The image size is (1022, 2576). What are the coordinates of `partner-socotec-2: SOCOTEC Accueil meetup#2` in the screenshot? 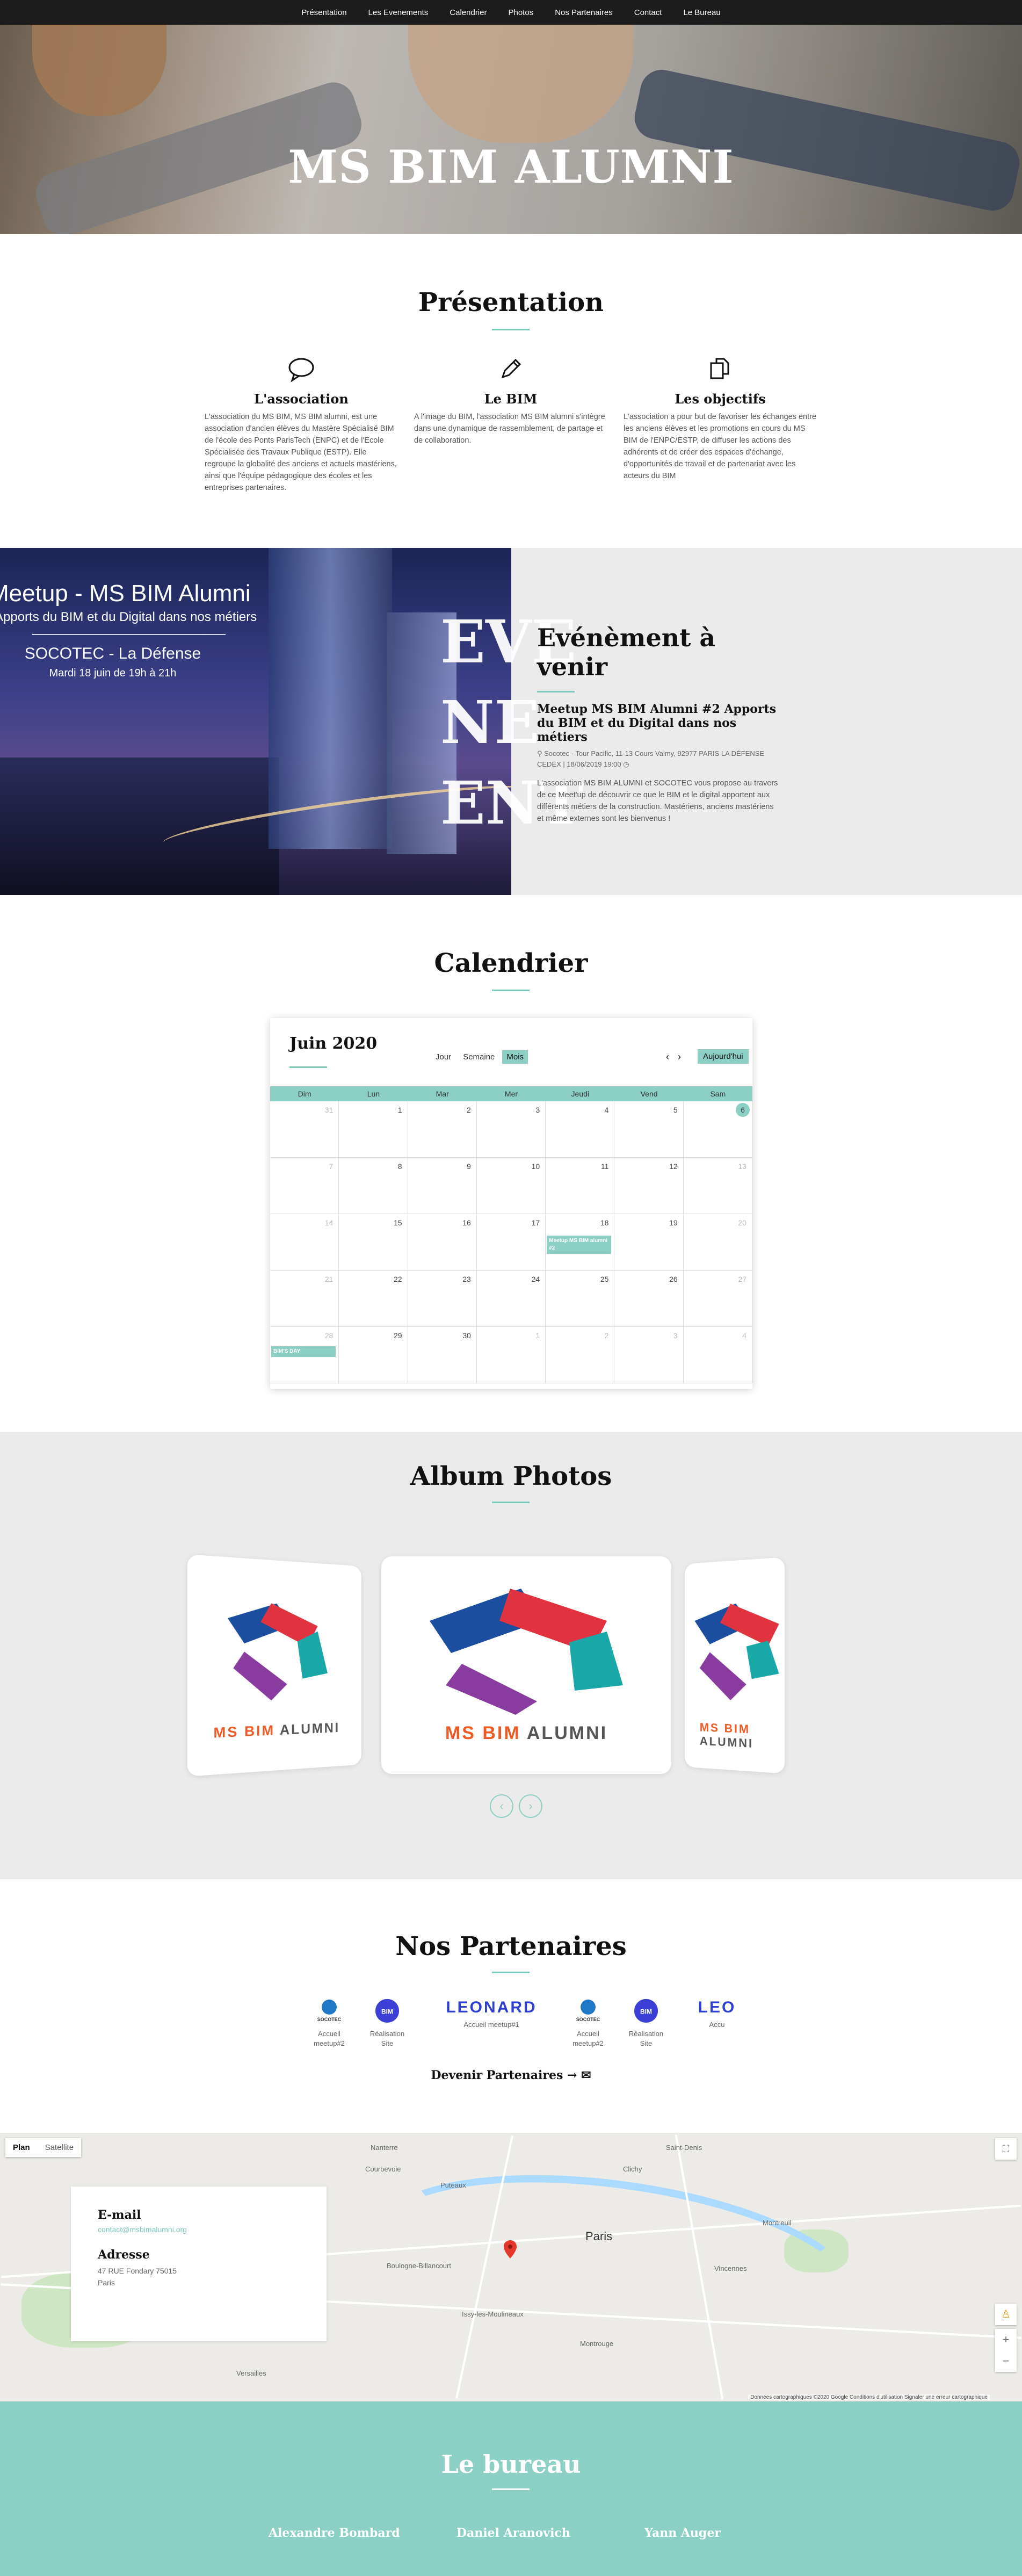 It's located at (588, 2023).